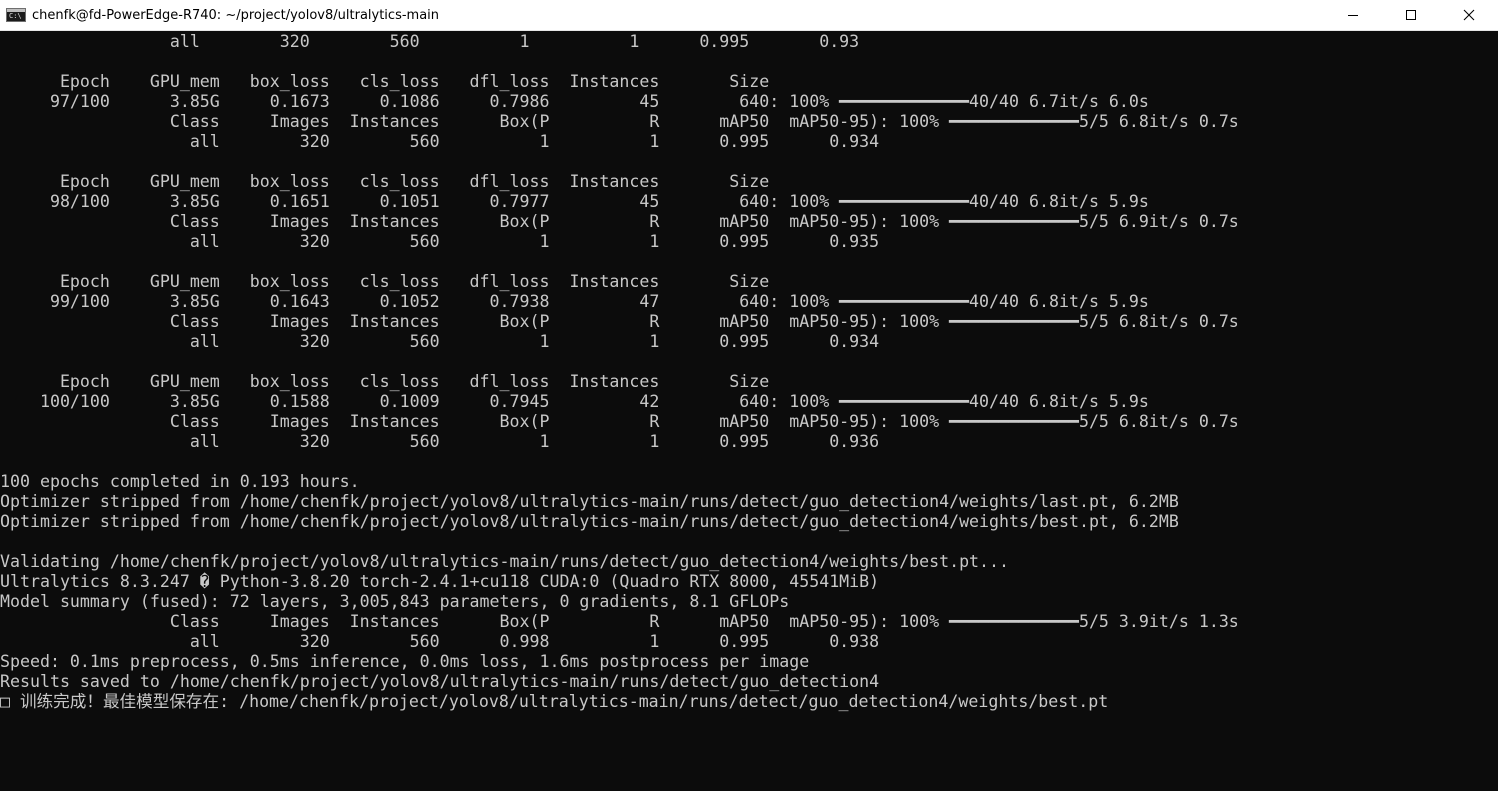  What do you see at coordinates (440, 441) in the screenshot?
I see `console-line: all 320 560 1 1 0.995 0.936` at bounding box center [440, 441].